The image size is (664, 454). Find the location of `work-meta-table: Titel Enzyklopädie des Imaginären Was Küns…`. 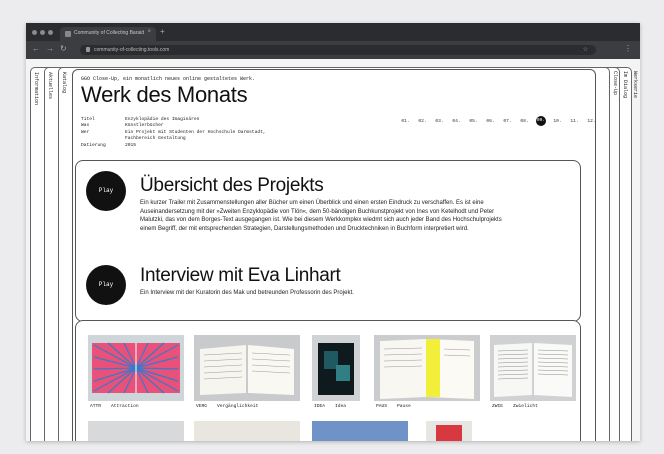

work-meta-table: Titel Enzyklopädie des Imaginären Was Küns… is located at coordinates (173, 133).